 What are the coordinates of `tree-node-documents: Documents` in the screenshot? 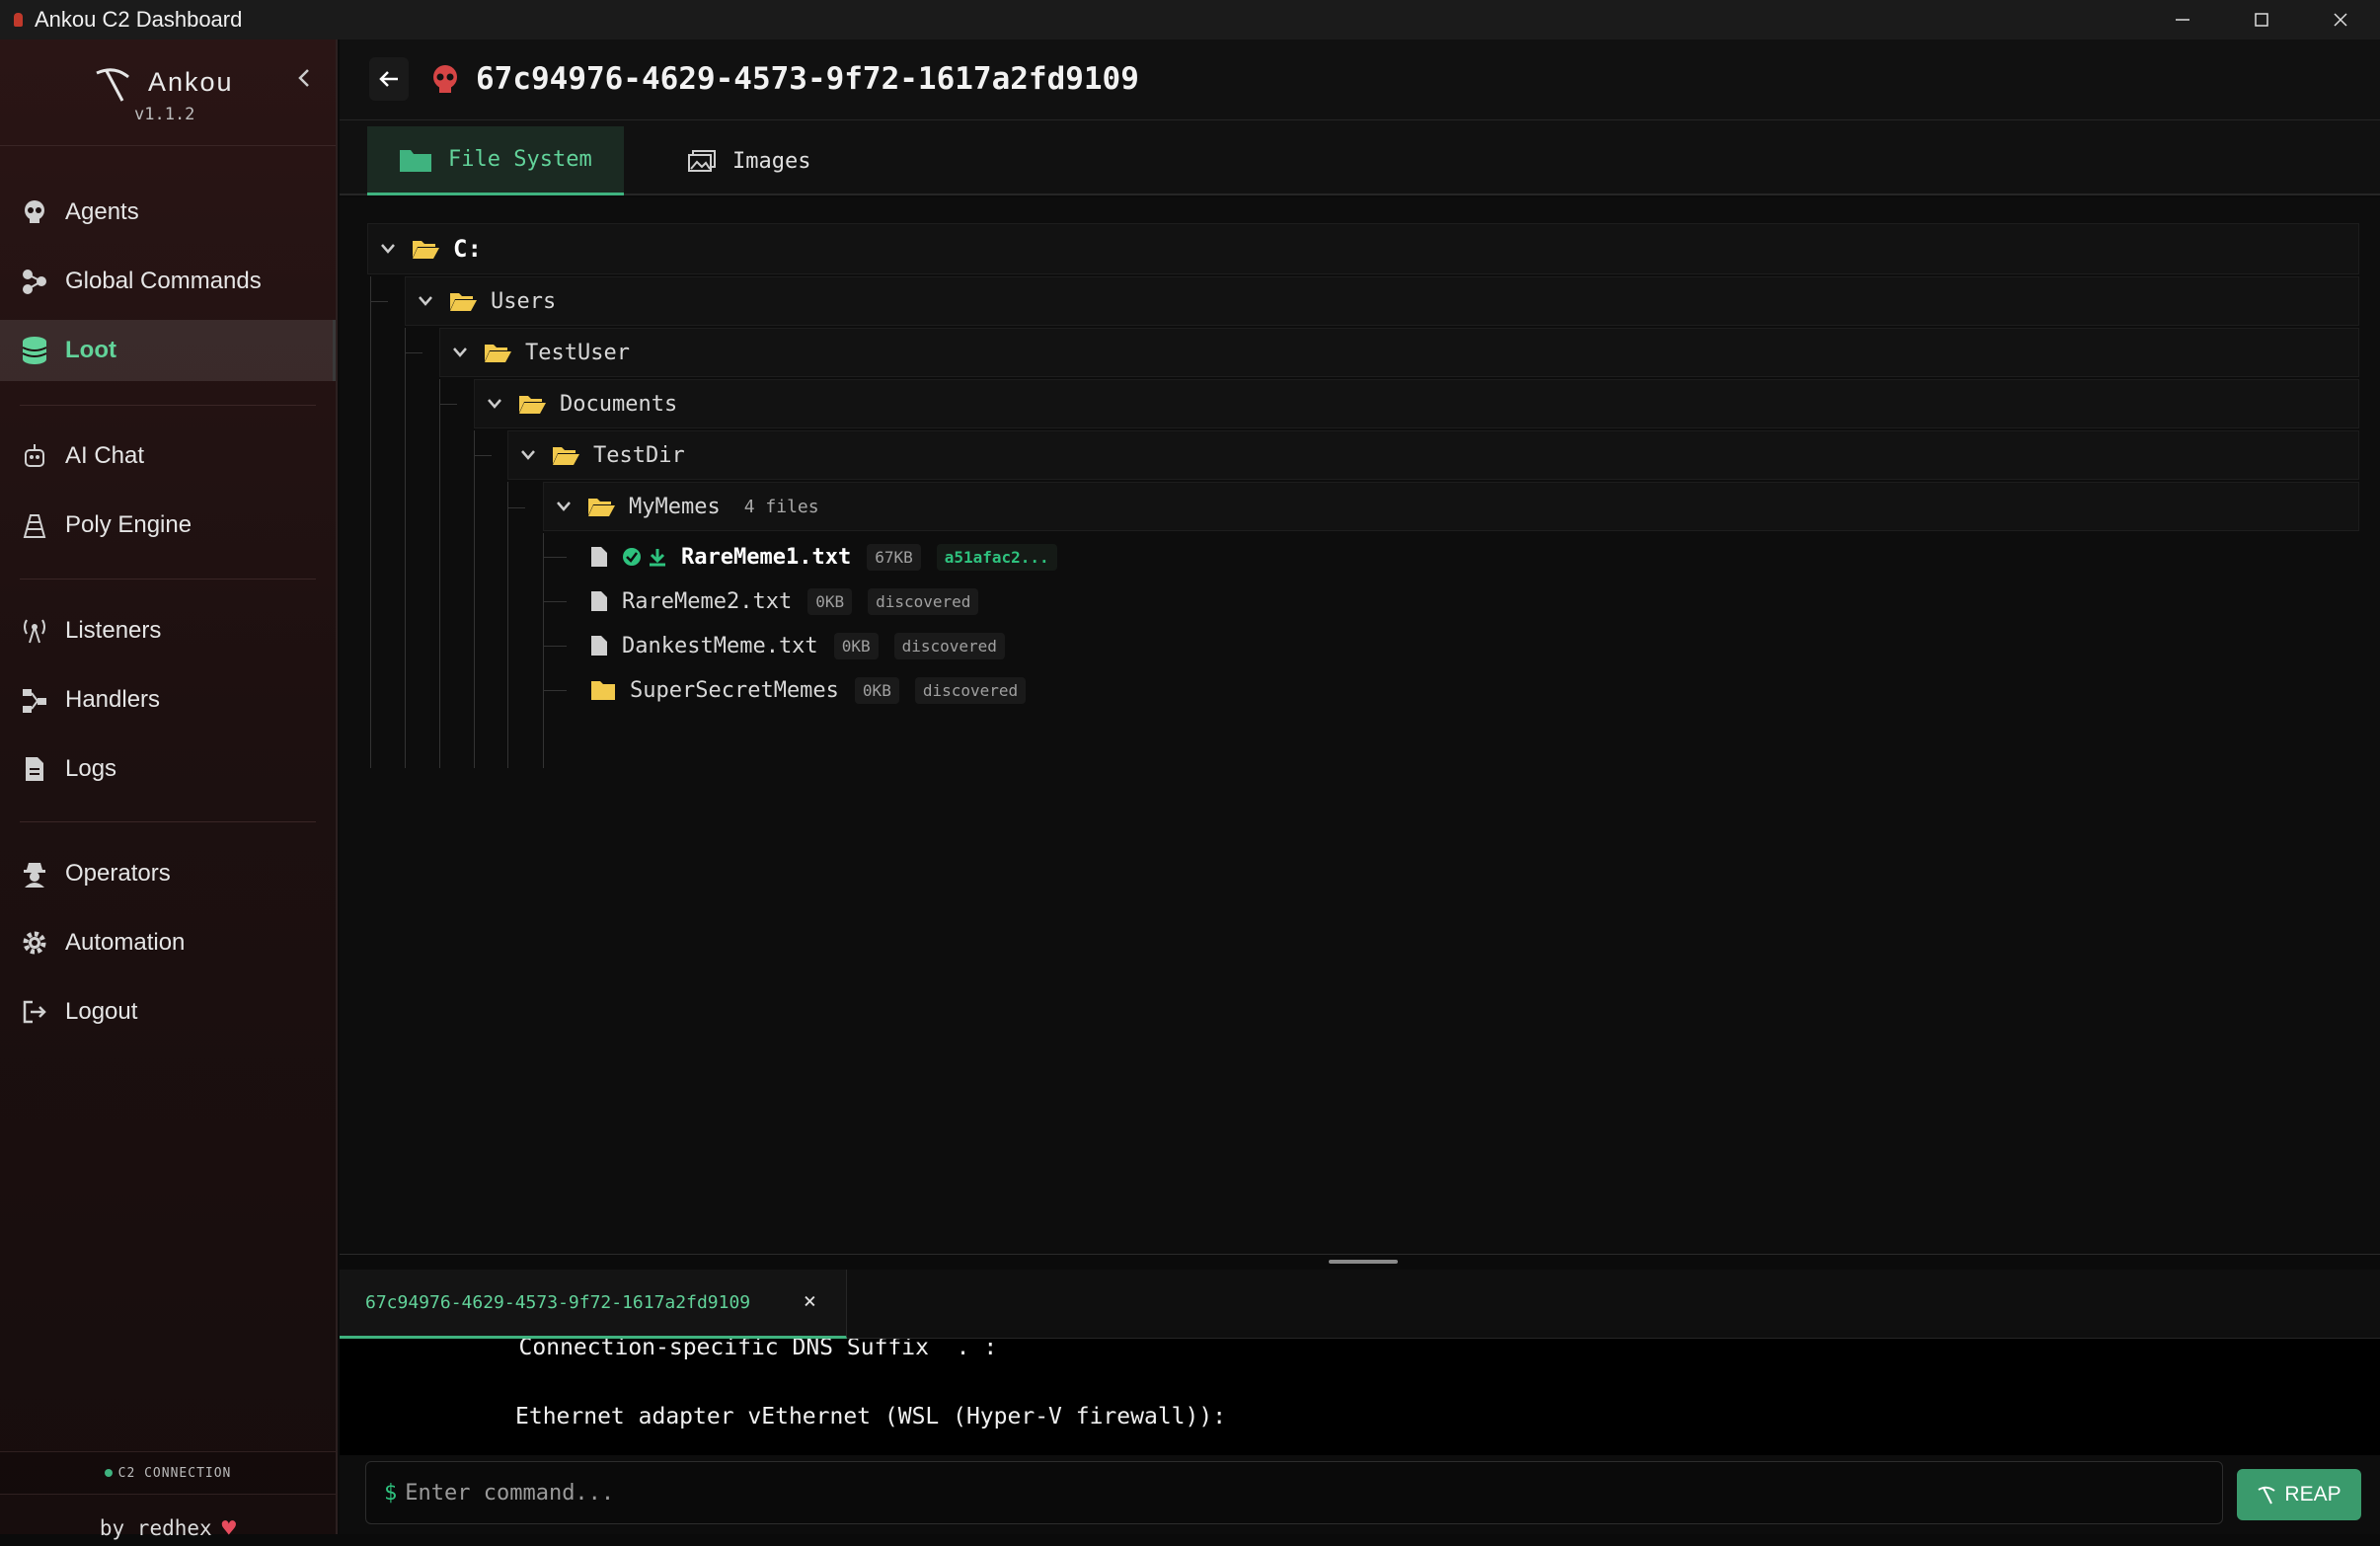 It's located at (1416, 403).